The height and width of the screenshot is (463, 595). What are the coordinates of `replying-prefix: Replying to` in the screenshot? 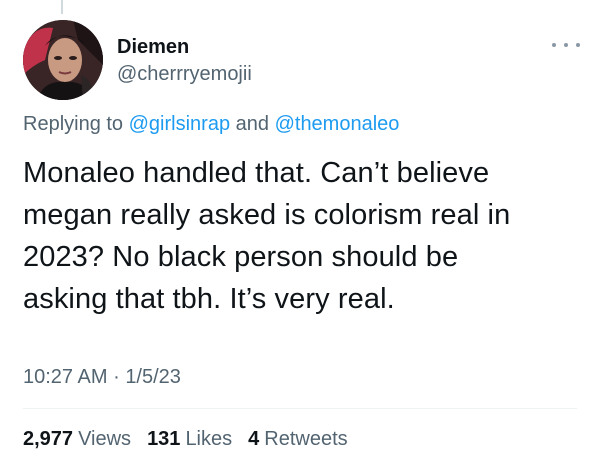 It's located at (73, 124).